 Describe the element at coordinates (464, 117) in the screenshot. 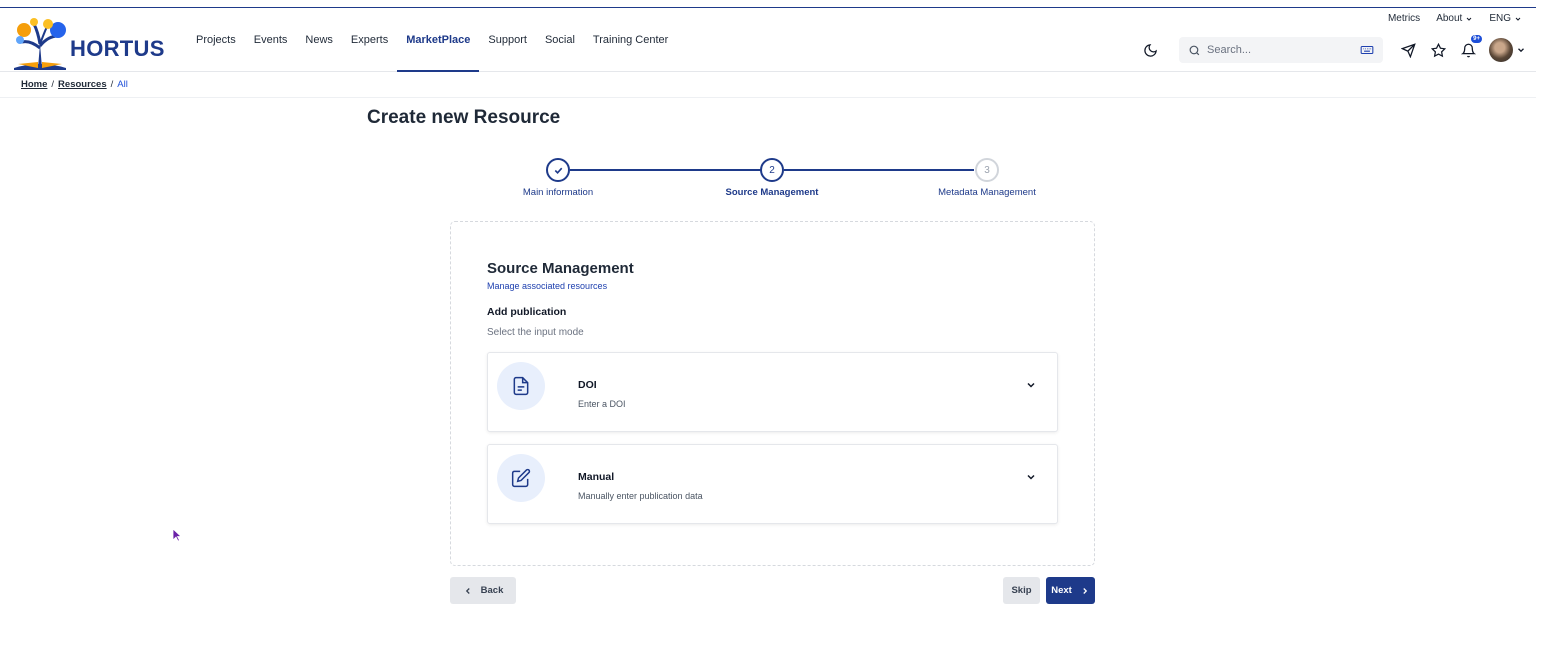

I see `page-title: Create new Resource` at that location.